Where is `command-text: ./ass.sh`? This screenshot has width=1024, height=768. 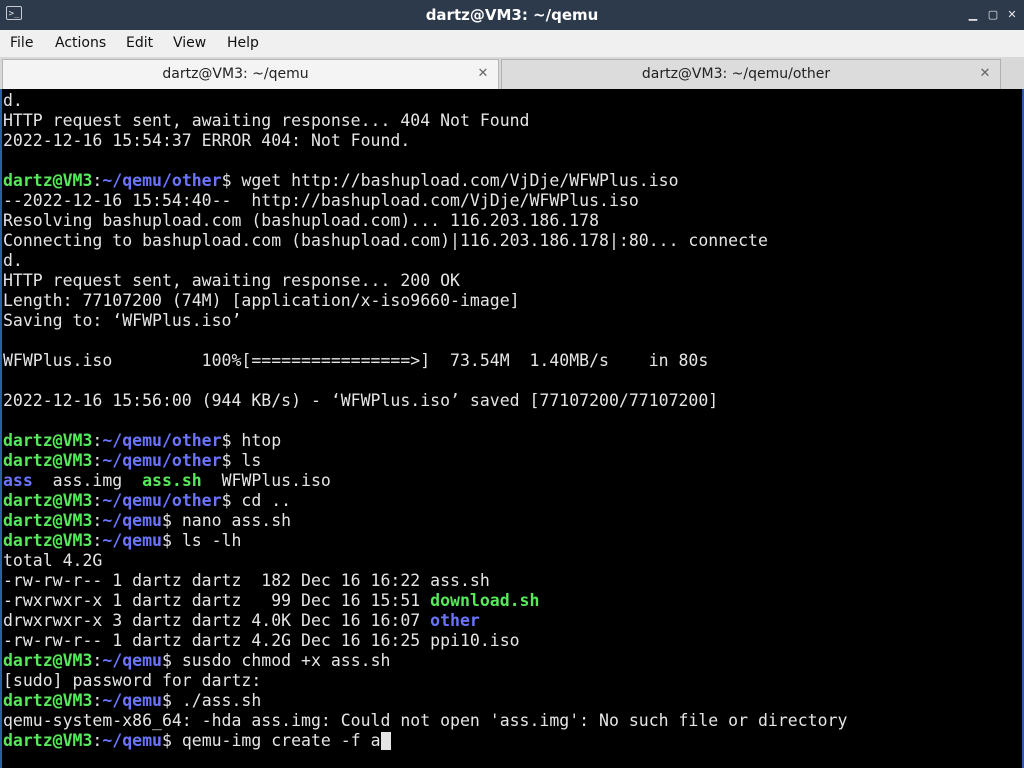
command-text: ./ass.sh is located at coordinates (216, 700).